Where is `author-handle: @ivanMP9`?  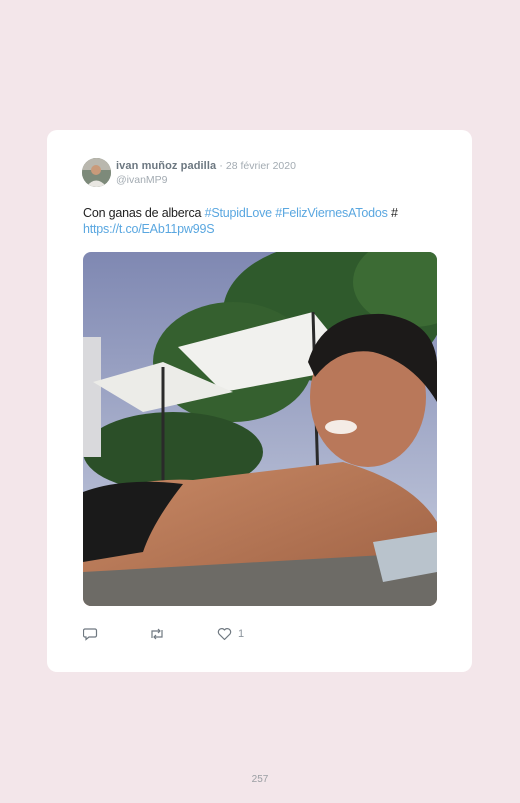 author-handle: @ivanMP9 is located at coordinates (142, 180).